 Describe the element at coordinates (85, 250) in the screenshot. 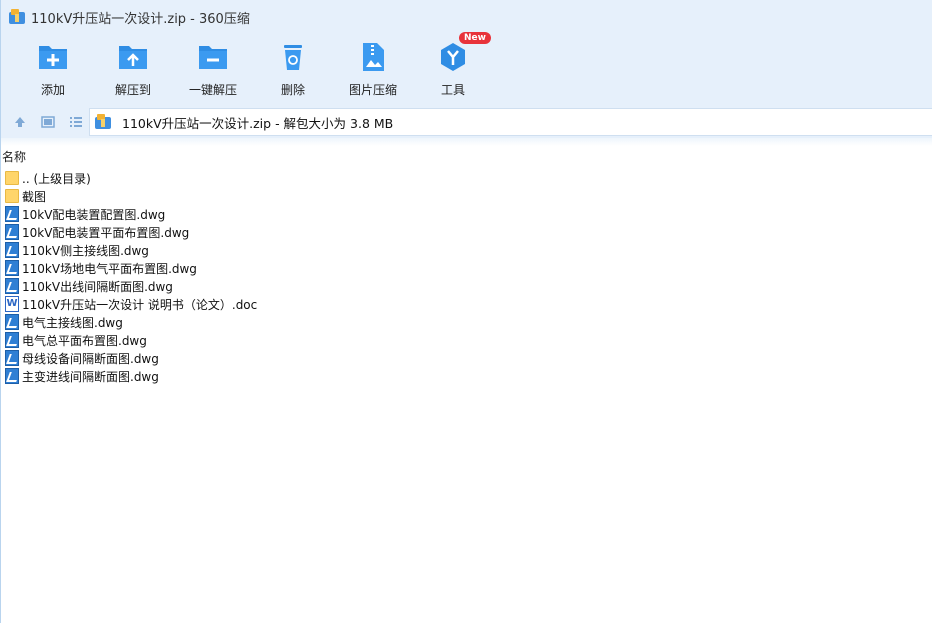

I see `file-name: 110kV侧主接线图.dwg` at that location.